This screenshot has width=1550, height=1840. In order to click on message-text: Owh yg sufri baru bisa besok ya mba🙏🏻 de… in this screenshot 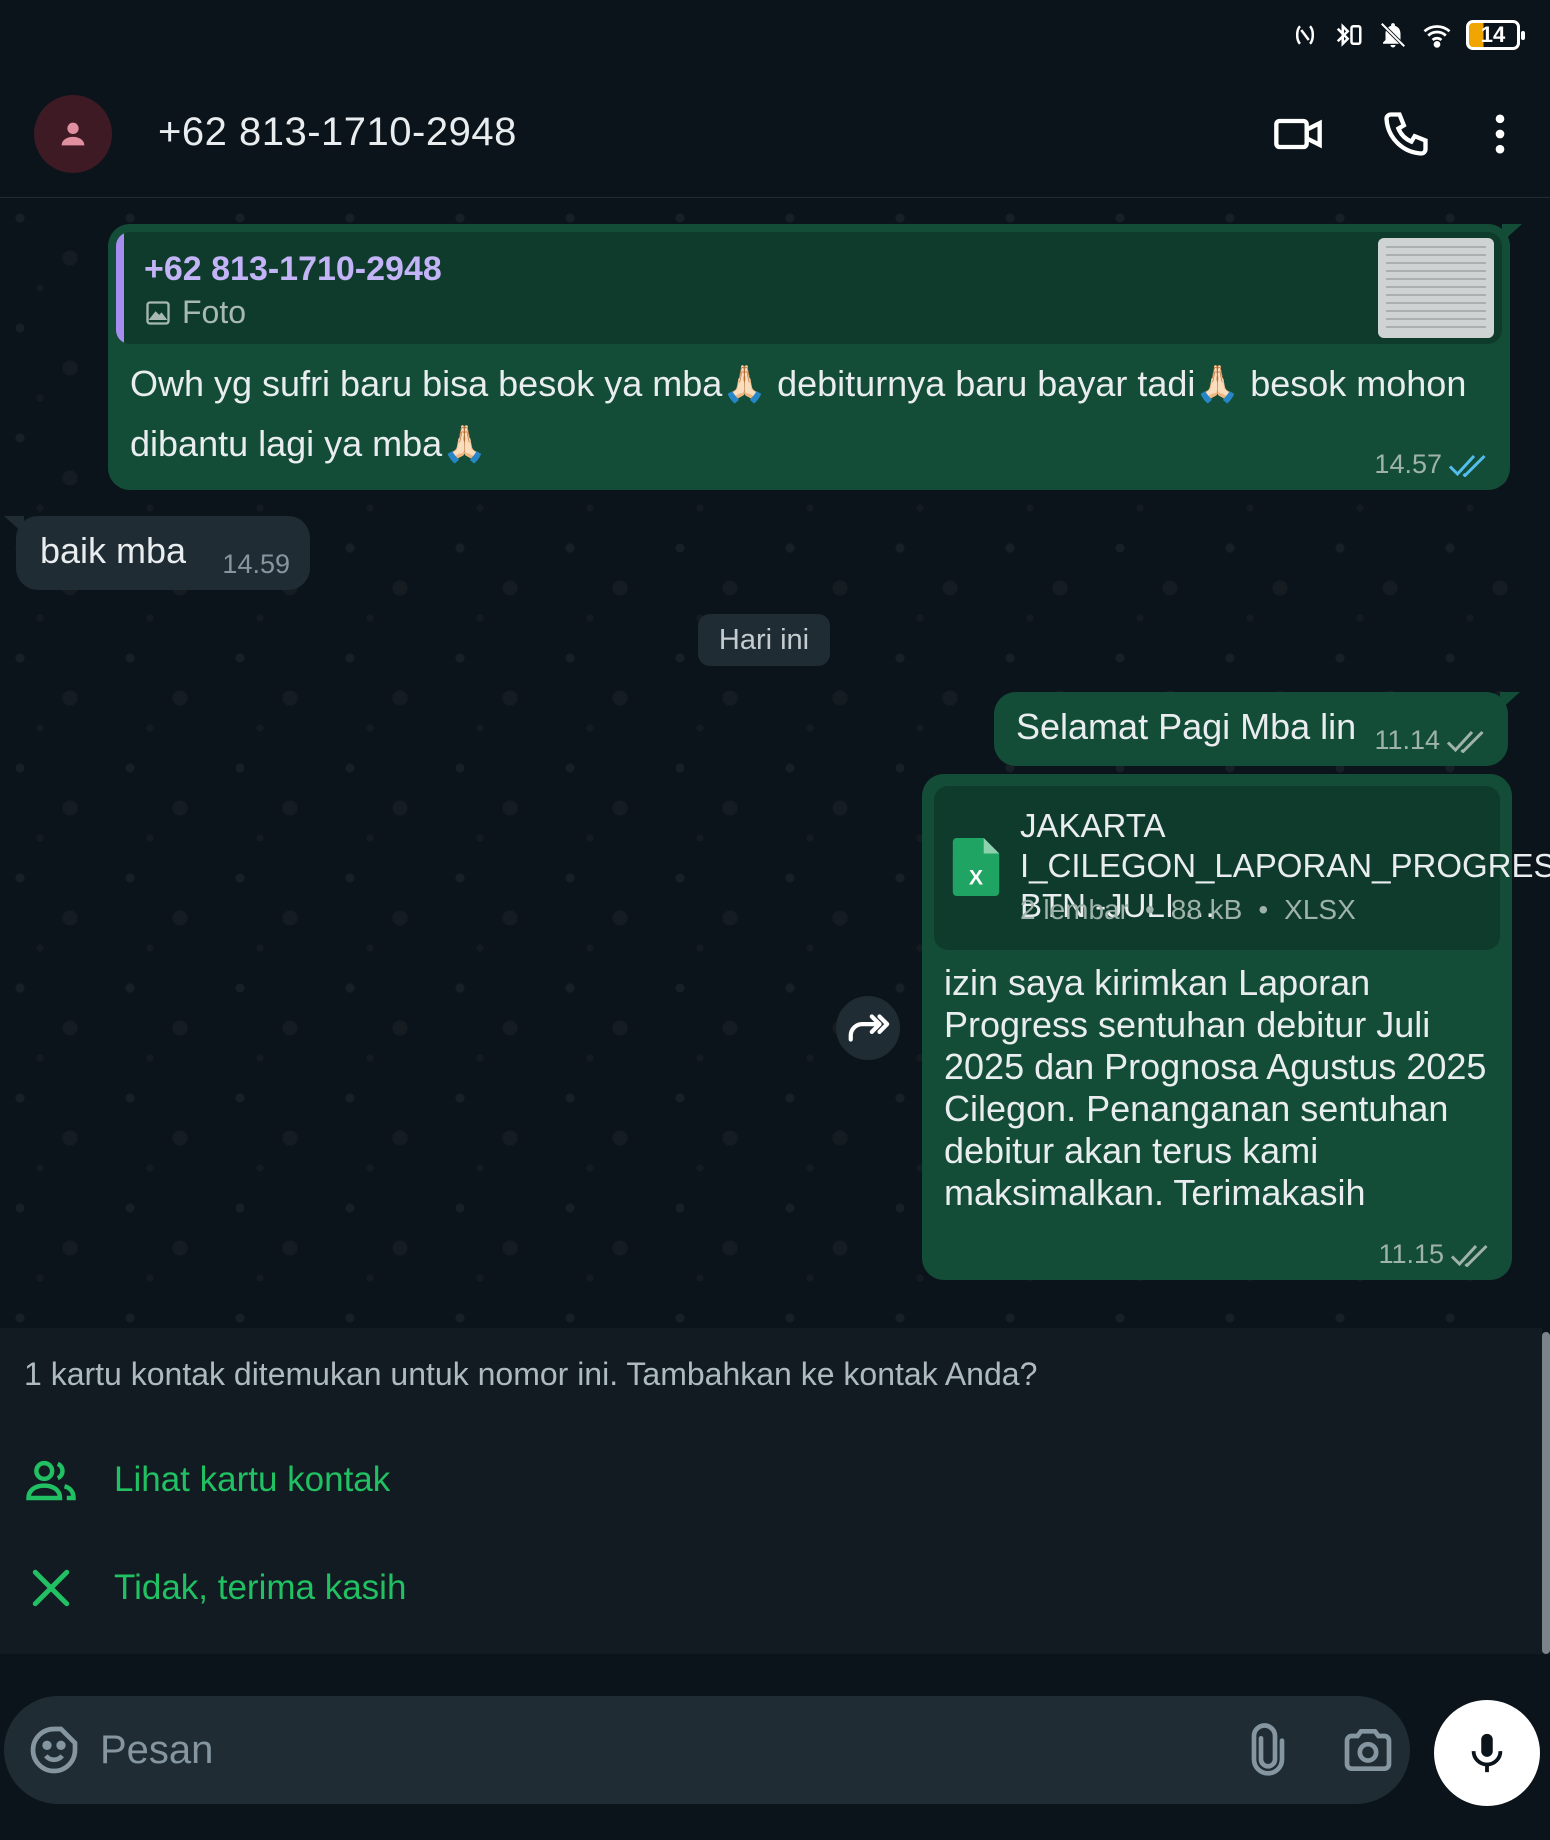, I will do `click(798, 413)`.